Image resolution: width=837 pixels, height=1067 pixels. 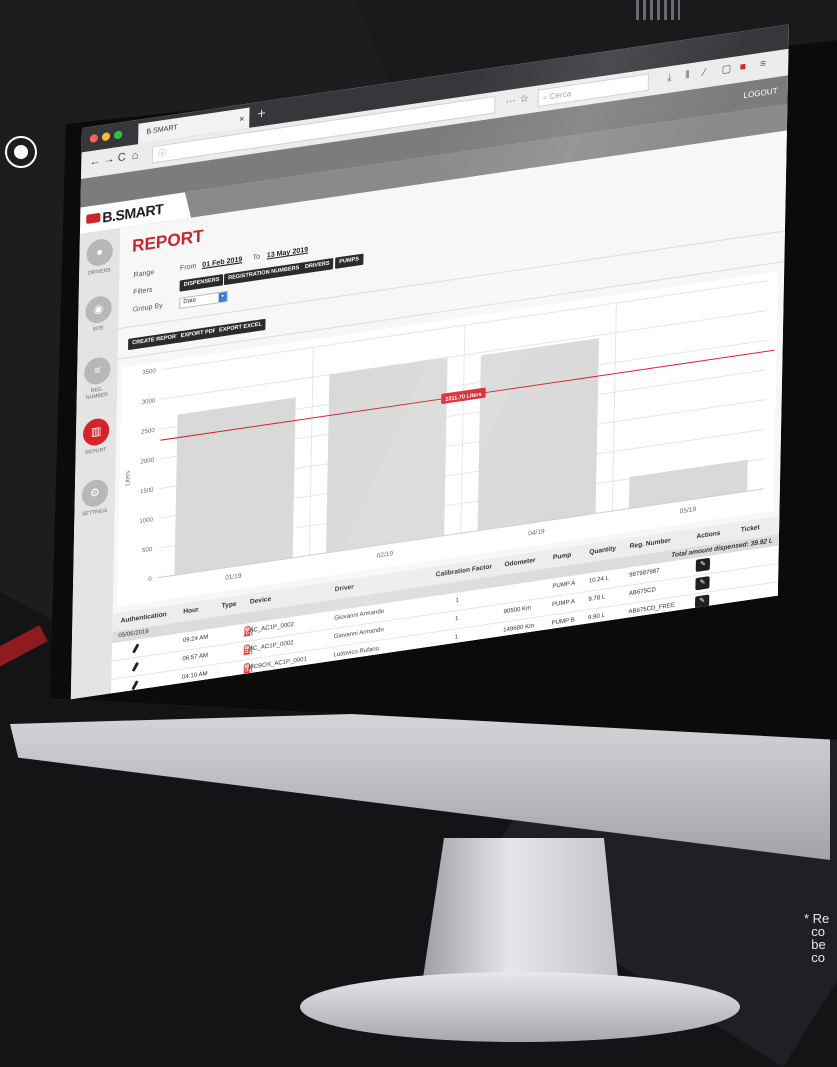 What do you see at coordinates (122, 157) in the screenshot?
I see `reload-icon: C` at bounding box center [122, 157].